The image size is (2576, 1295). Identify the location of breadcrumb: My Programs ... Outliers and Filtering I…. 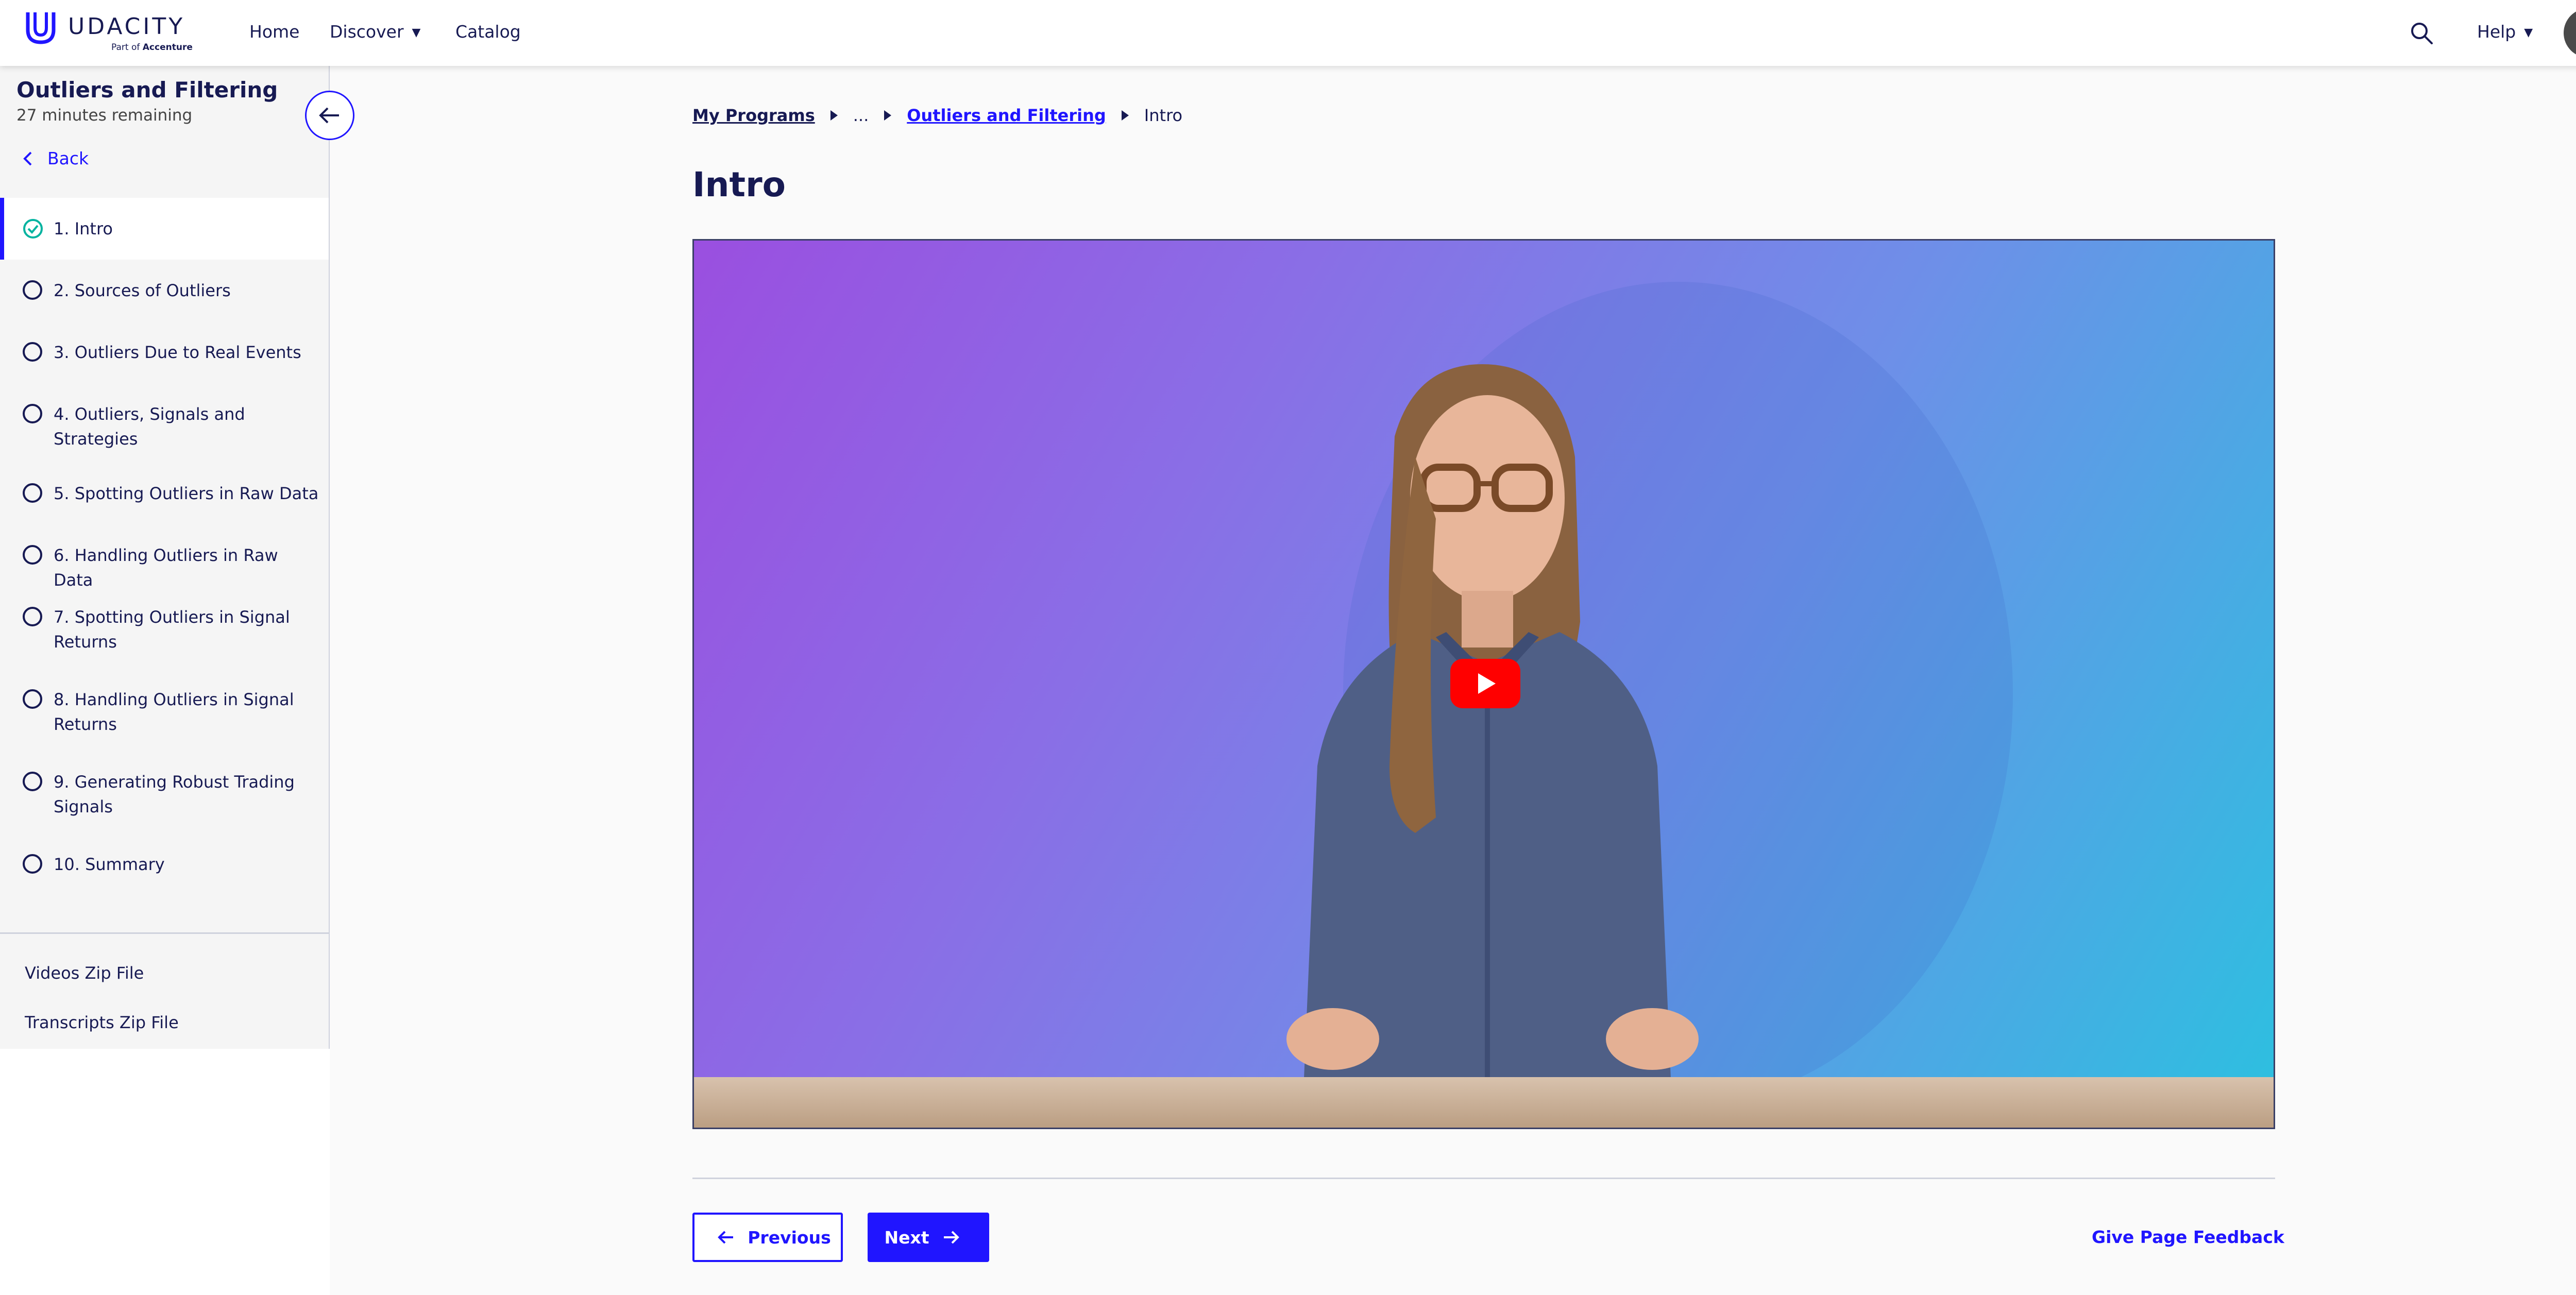
(937, 115).